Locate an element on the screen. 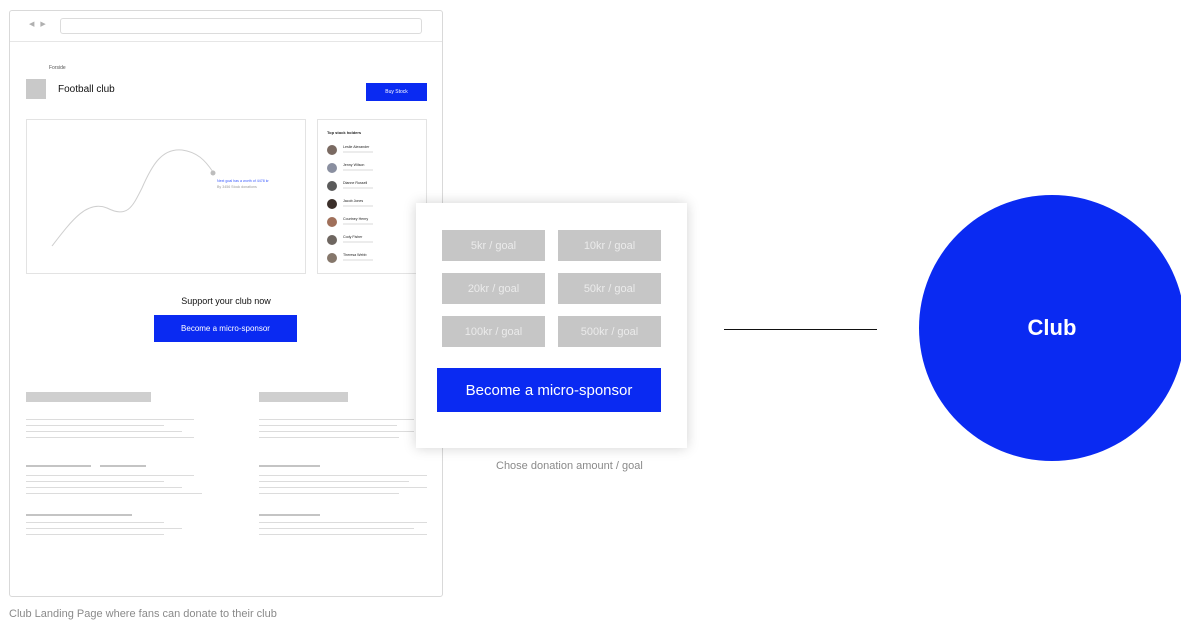  popup-sponsor-button: Become a micro-sponsor is located at coordinates (549, 390).